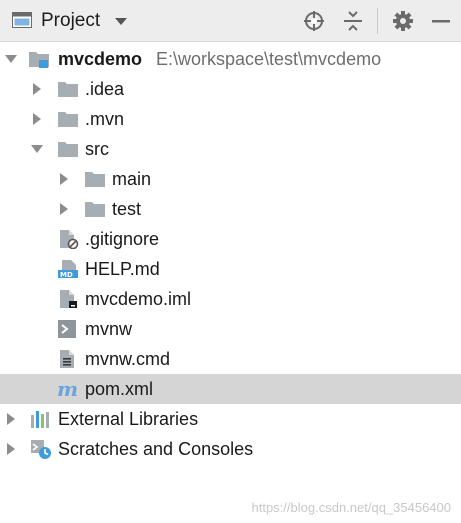 This screenshot has height=523, width=461. What do you see at coordinates (122, 239) in the screenshot?
I see `tree-label-gitignore: .gitignore` at bounding box center [122, 239].